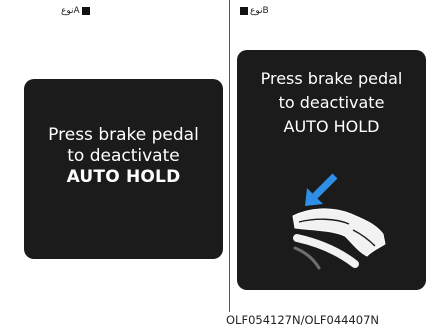 This screenshot has width=434, height=331. What do you see at coordinates (331, 78) in the screenshot?
I see `display-b-line-1: Press brake pedal` at bounding box center [331, 78].